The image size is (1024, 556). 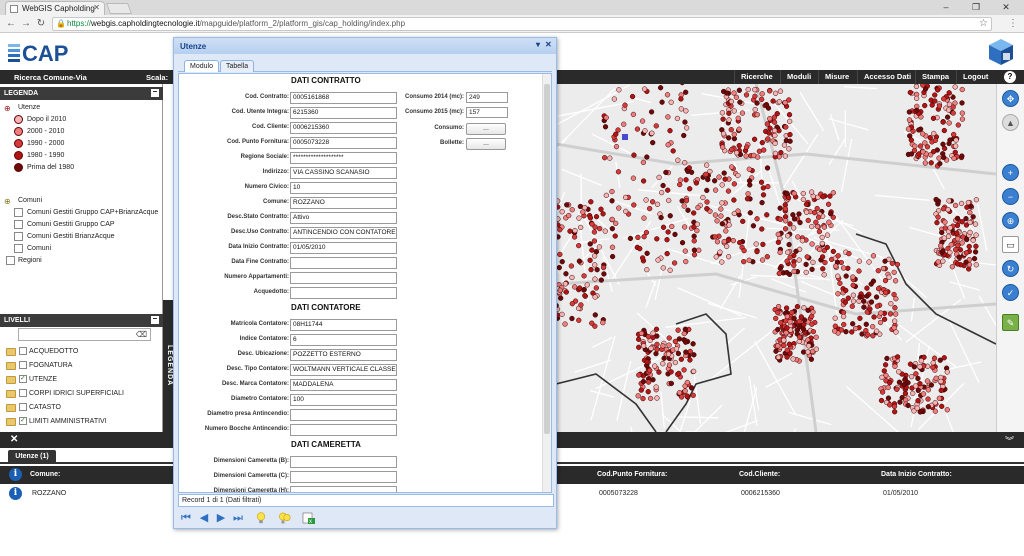 I want to click on help-icon: ?, so click(x=1010, y=77).